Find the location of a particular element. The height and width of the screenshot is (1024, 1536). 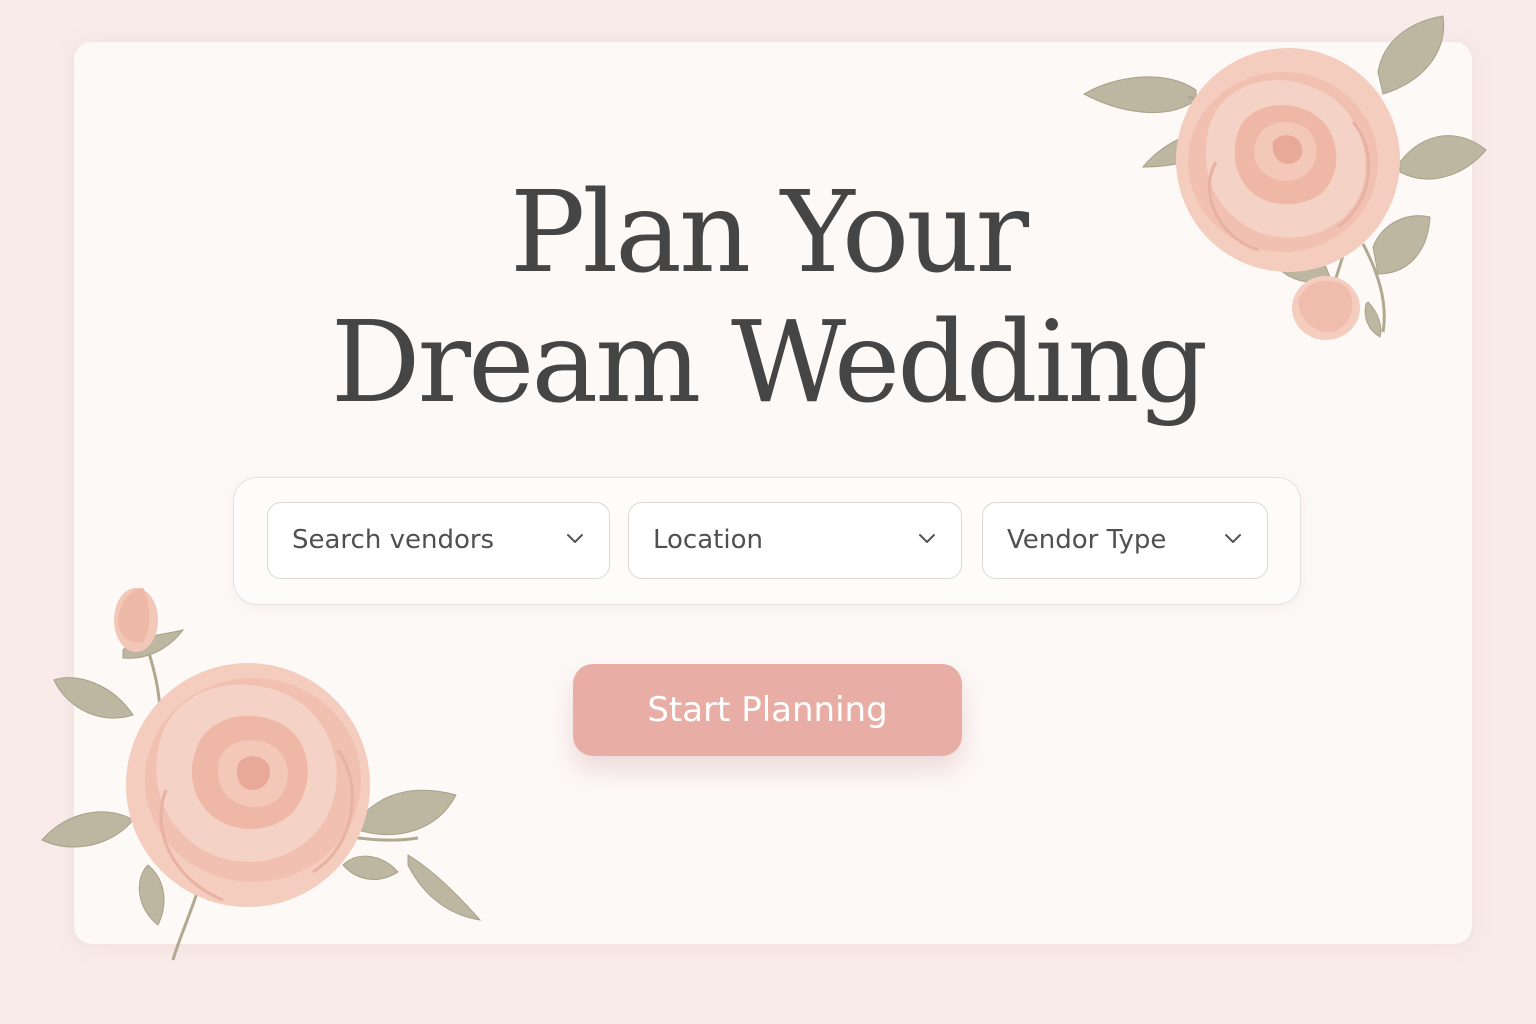

search-vendors-label: Search vendors is located at coordinates (393, 540).